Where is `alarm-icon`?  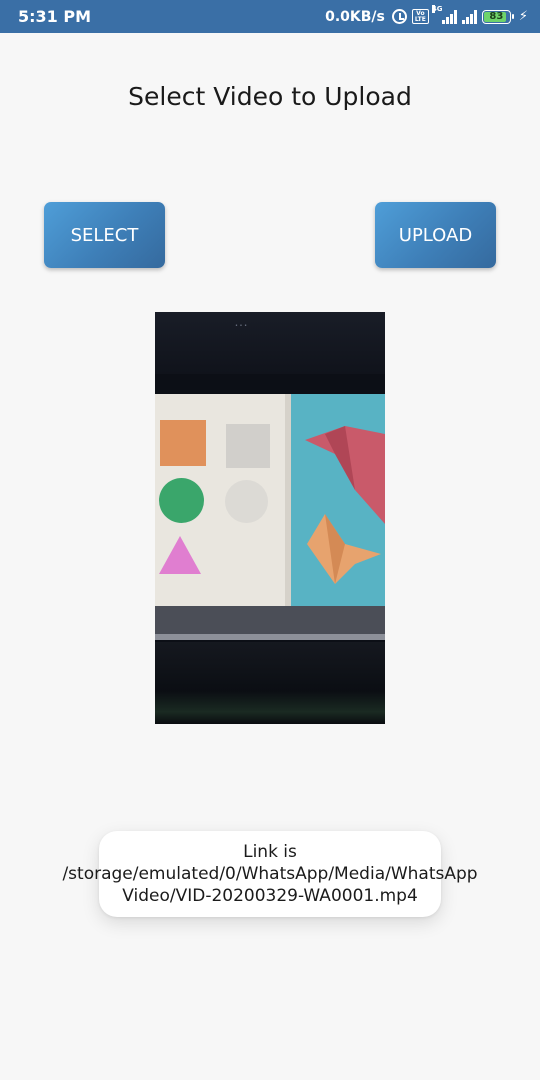 alarm-icon is located at coordinates (399, 16).